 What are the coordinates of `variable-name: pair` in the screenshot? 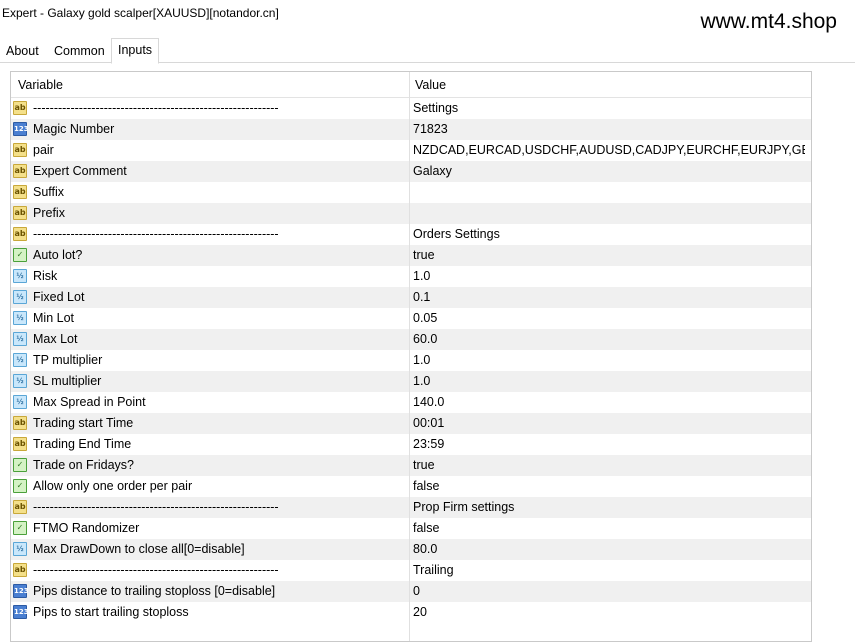 It's located at (43, 150).